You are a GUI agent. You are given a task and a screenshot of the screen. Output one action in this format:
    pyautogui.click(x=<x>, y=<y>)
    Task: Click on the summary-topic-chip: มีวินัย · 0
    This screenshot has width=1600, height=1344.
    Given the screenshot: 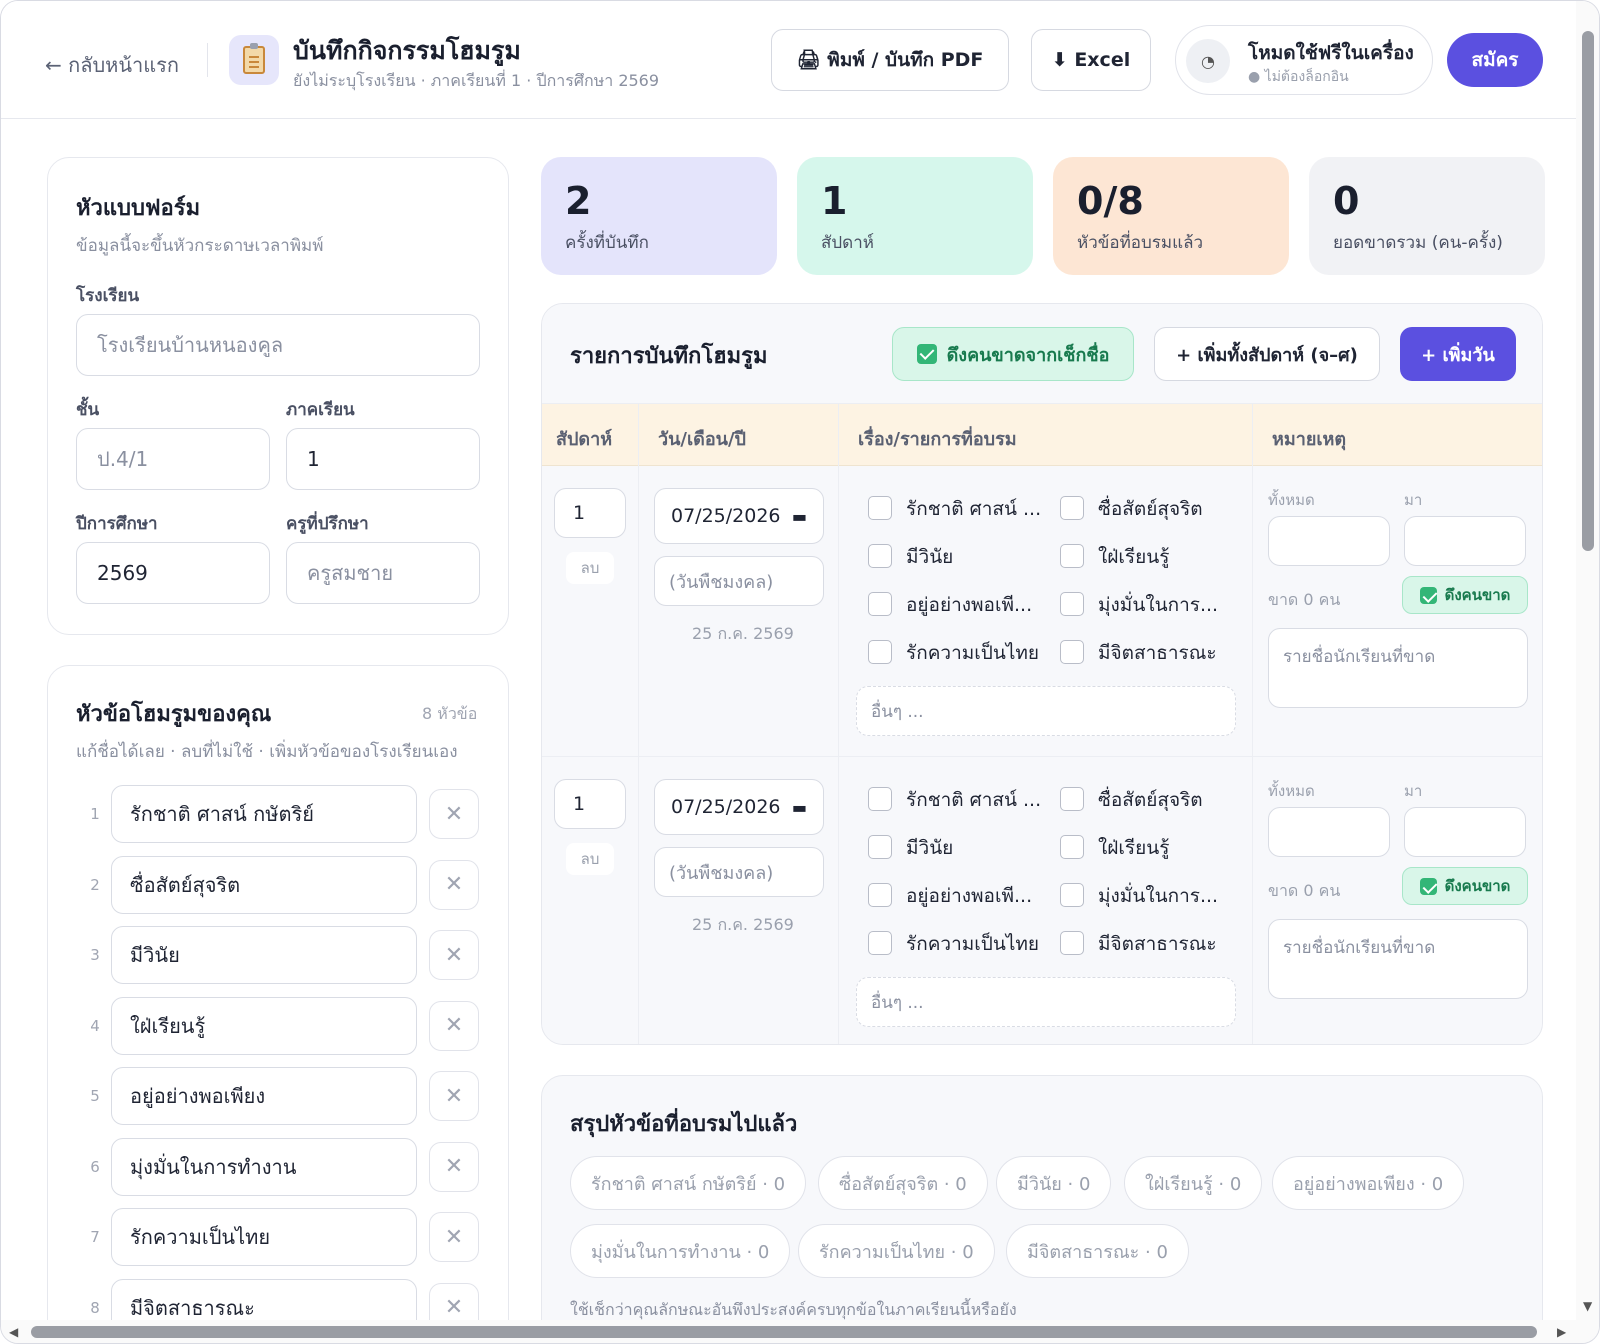 What is the action you would take?
    pyautogui.click(x=1054, y=1183)
    